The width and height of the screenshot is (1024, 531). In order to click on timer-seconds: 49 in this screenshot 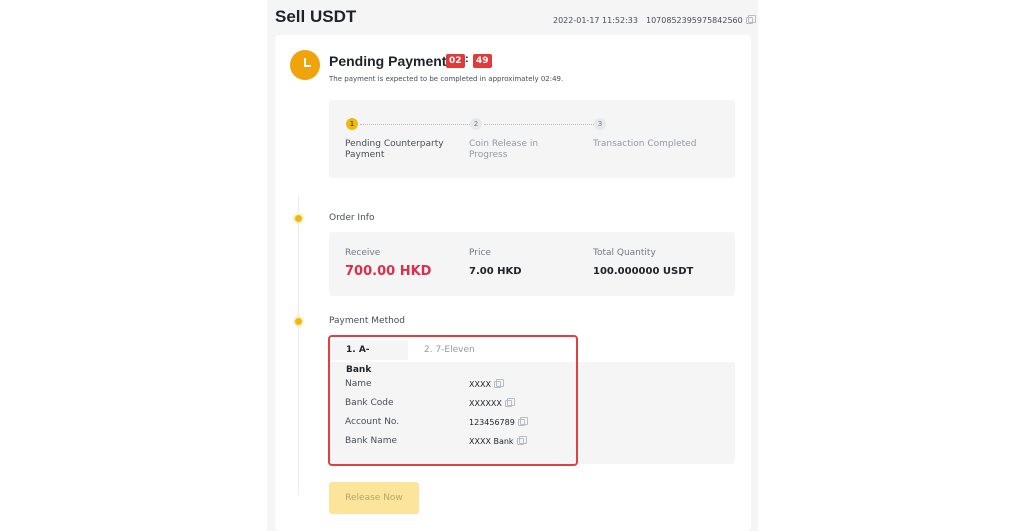, I will do `click(482, 61)`.